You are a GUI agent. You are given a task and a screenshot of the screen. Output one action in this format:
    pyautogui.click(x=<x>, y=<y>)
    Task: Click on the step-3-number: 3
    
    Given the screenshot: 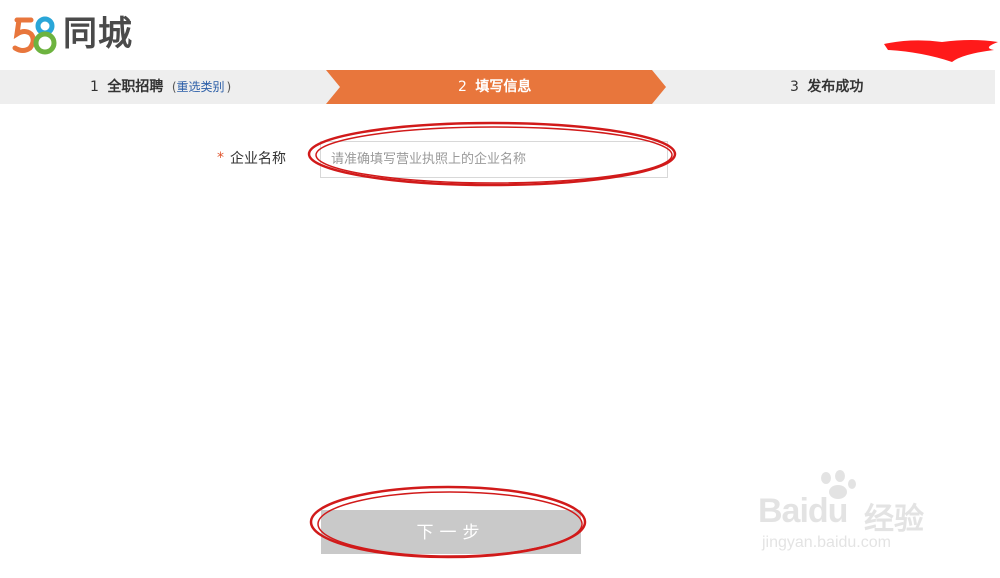 What is the action you would take?
    pyautogui.click(x=794, y=87)
    